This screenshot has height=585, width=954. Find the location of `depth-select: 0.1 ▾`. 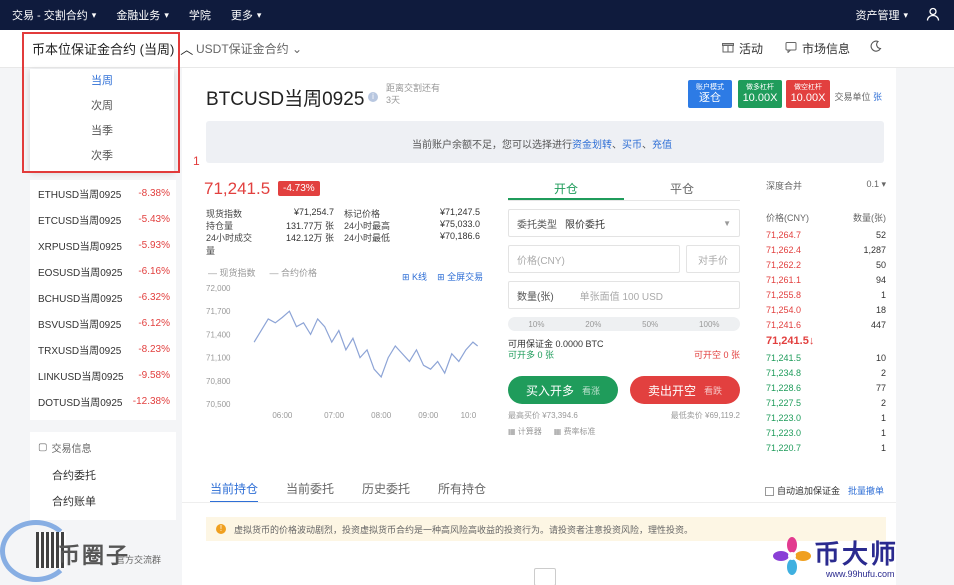

depth-select: 0.1 ▾ is located at coordinates (876, 195).